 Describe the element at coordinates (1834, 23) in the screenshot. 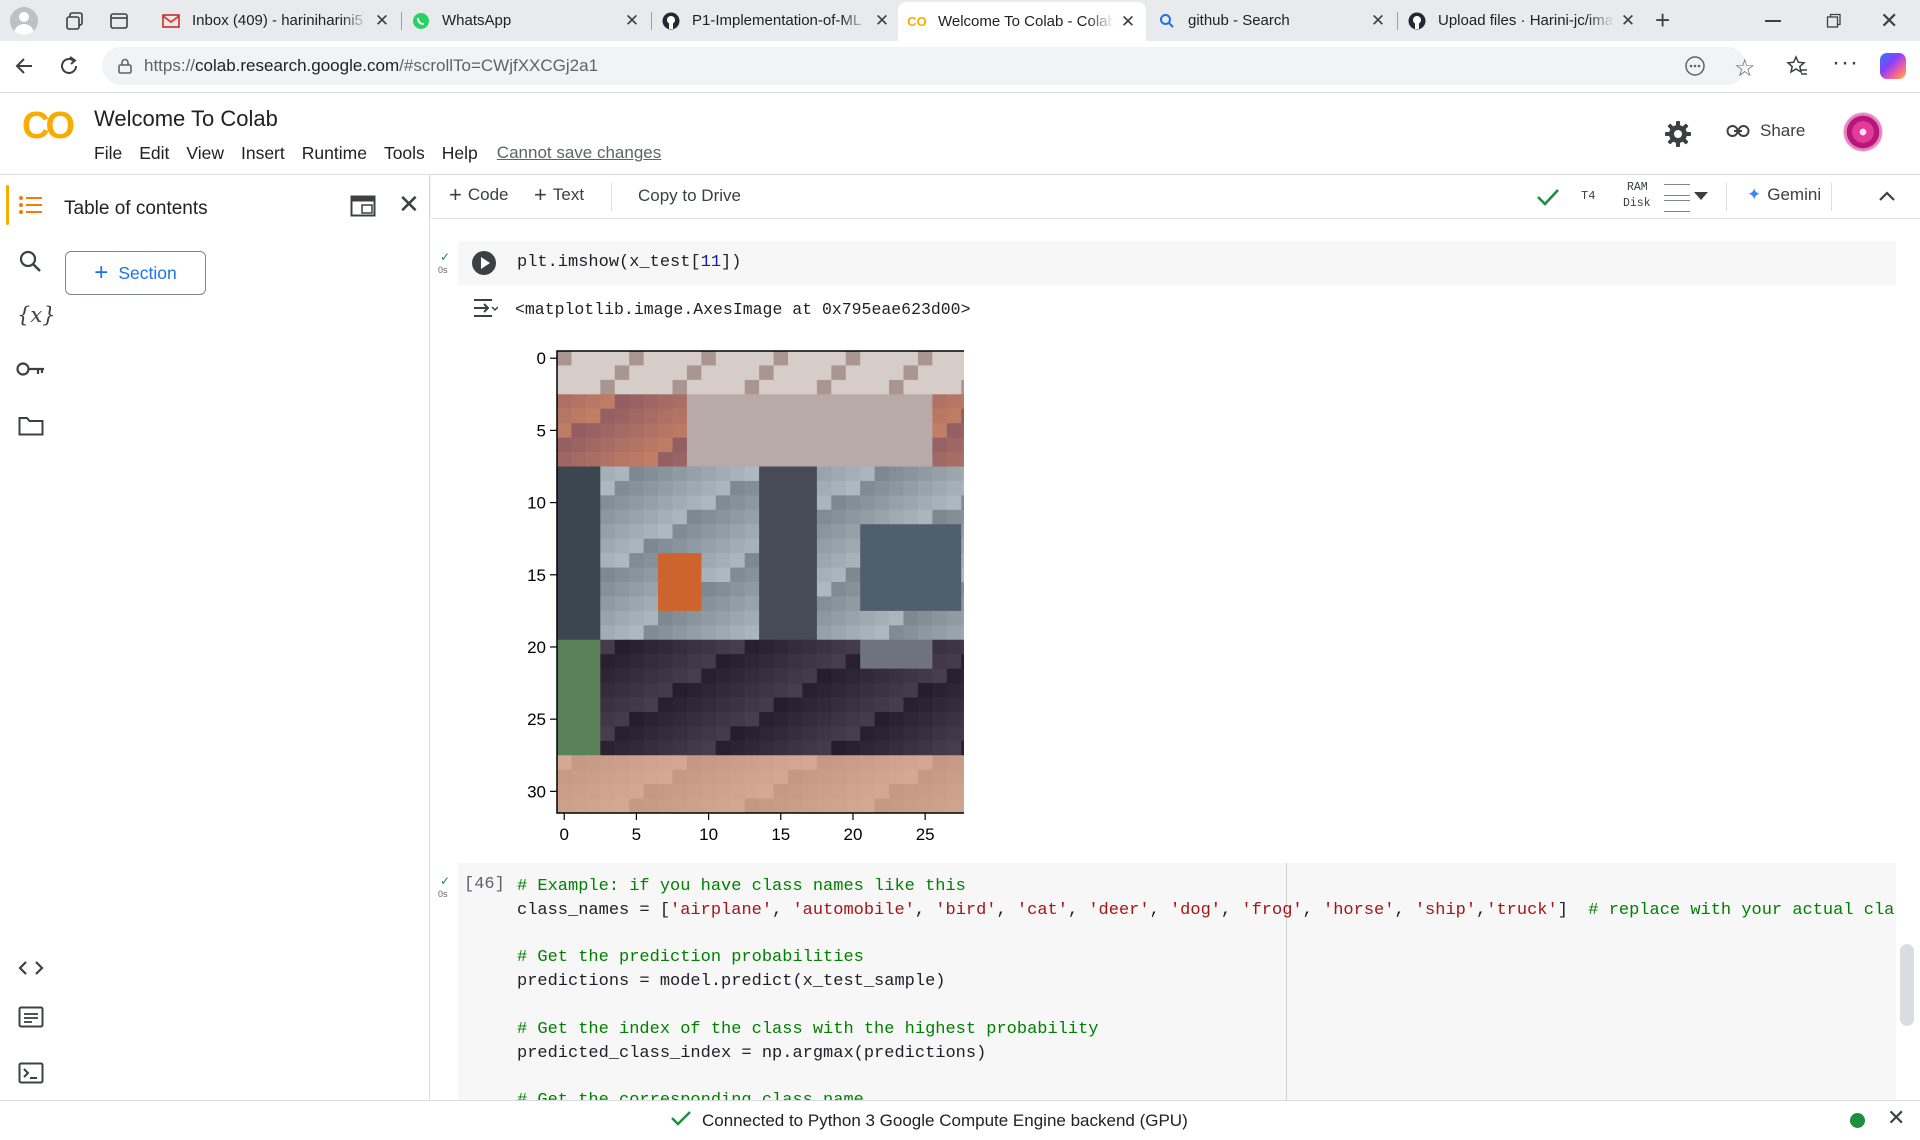

I see `restore-icon` at that location.